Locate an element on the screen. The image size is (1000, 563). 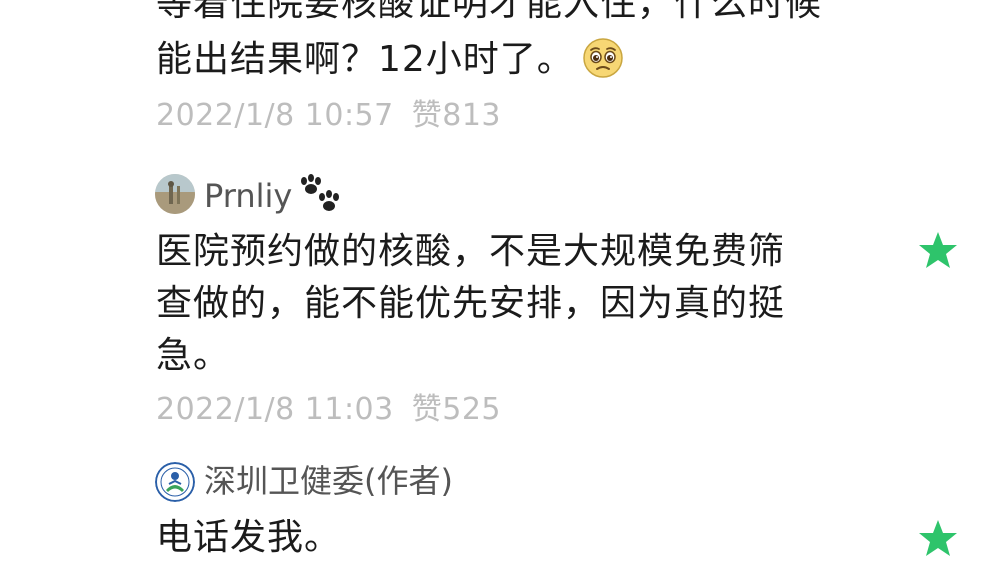
comment-date: 2022/1/8 11:03 is located at coordinates (275, 409).